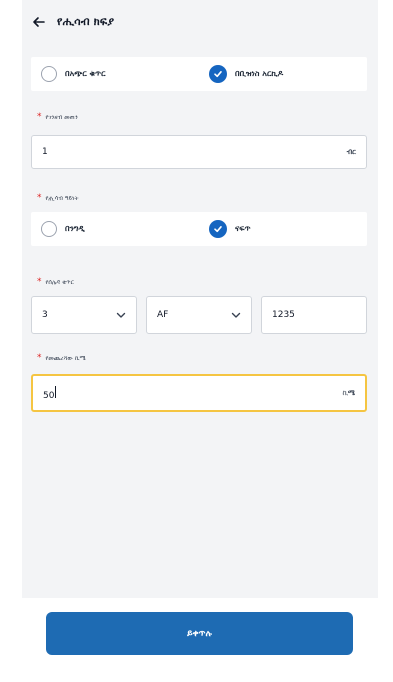 Image resolution: width=393 pixels, height=682 pixels. I want to click on submit-button: ይቀጥሉ, so click(199, 633).